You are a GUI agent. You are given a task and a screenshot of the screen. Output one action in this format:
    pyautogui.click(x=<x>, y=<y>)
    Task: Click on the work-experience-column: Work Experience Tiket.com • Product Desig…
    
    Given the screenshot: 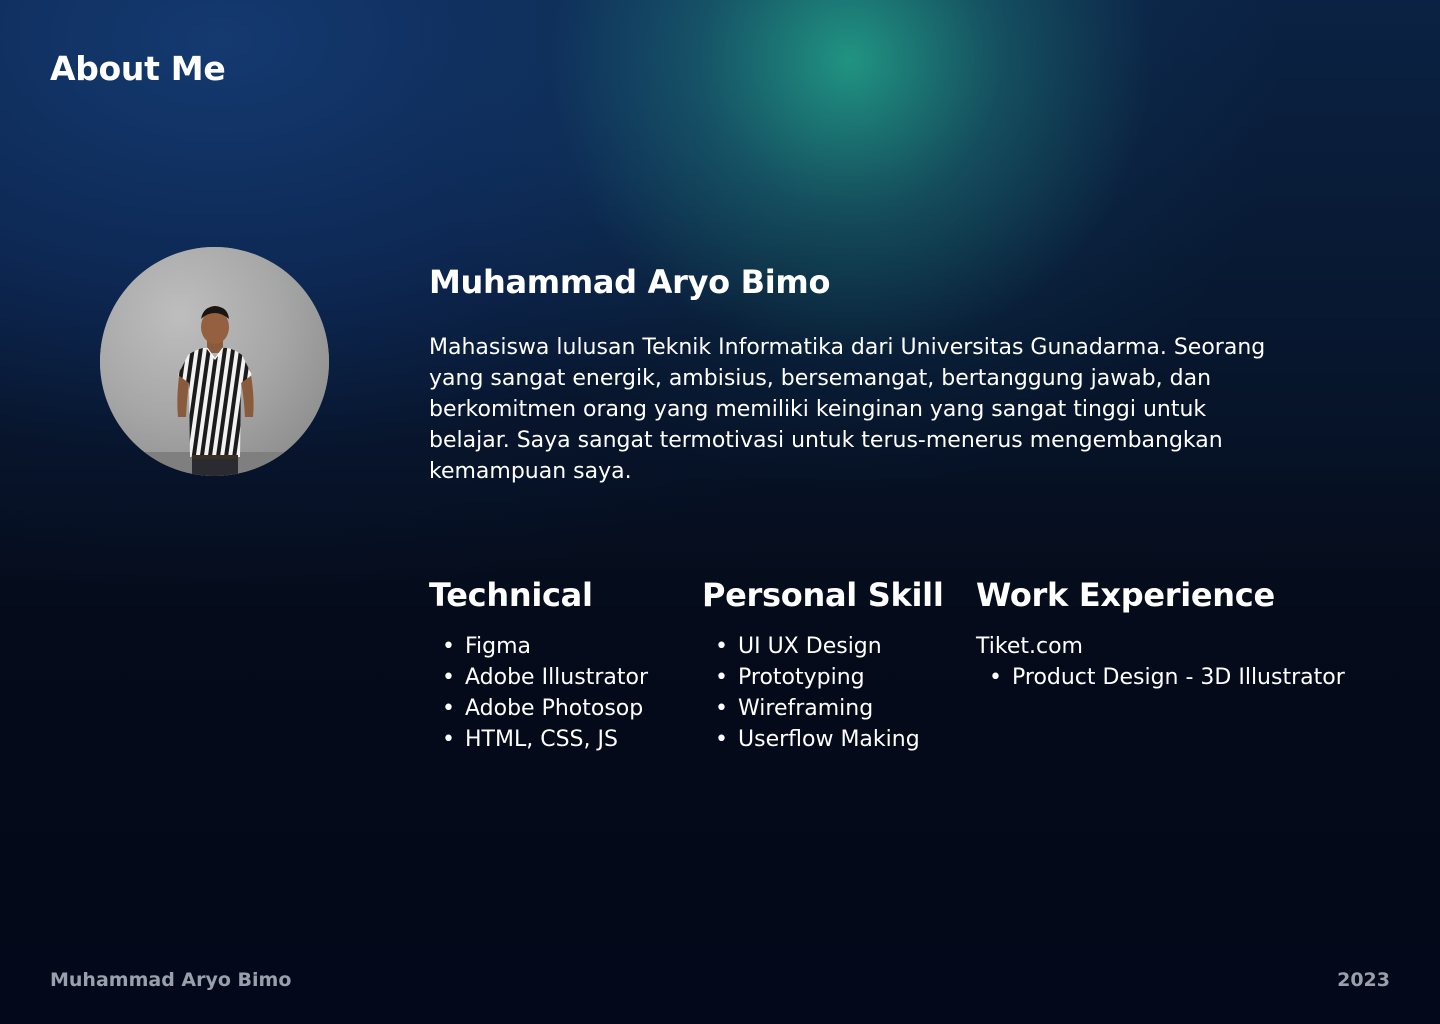 What is the action you would take?
    pyautogui.click(x=1186, y=633)
    